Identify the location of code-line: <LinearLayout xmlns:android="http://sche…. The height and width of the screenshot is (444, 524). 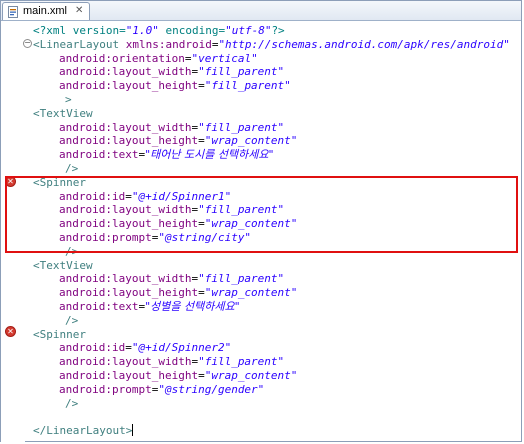
(271, 45).